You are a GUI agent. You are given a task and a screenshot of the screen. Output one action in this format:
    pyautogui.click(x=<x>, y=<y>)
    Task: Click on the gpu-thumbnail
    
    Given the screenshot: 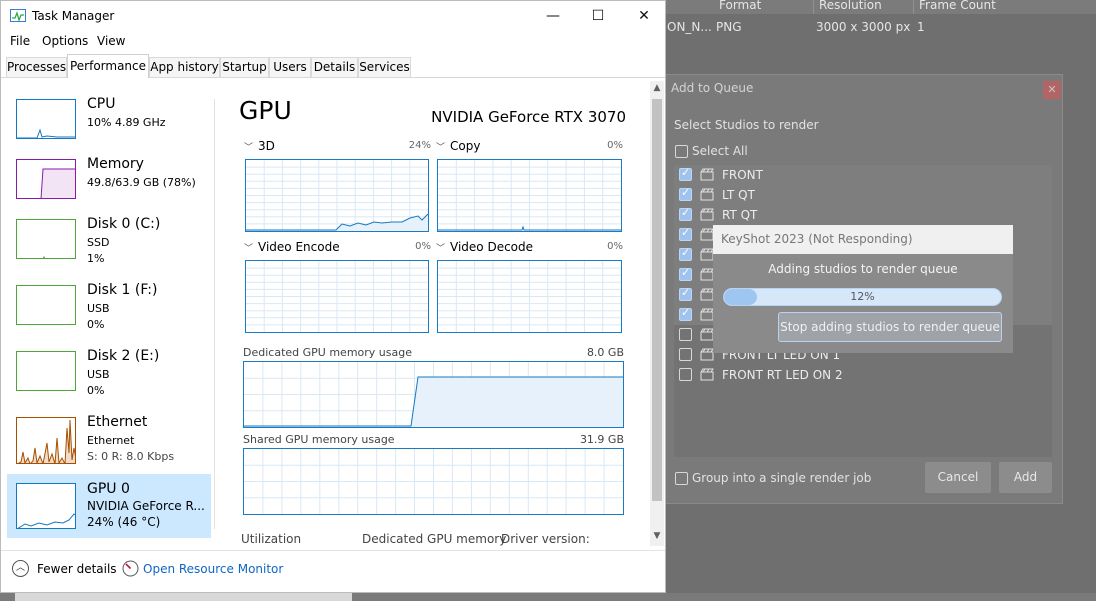 What is the action you would take?
    pyautogui.click(x=46, y=506)
    